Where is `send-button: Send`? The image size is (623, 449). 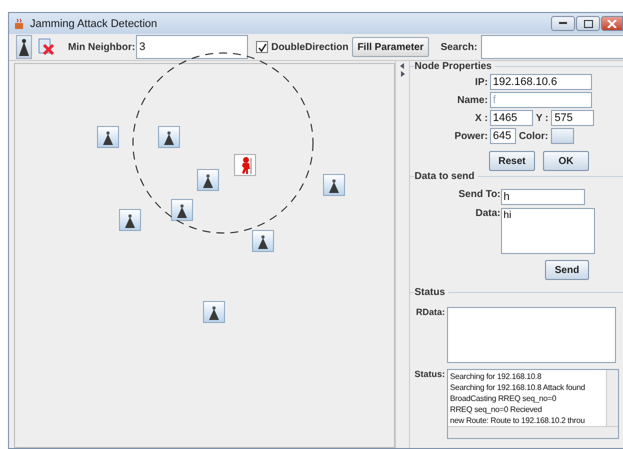
send-button: Send is located at coordinates (567, 270).